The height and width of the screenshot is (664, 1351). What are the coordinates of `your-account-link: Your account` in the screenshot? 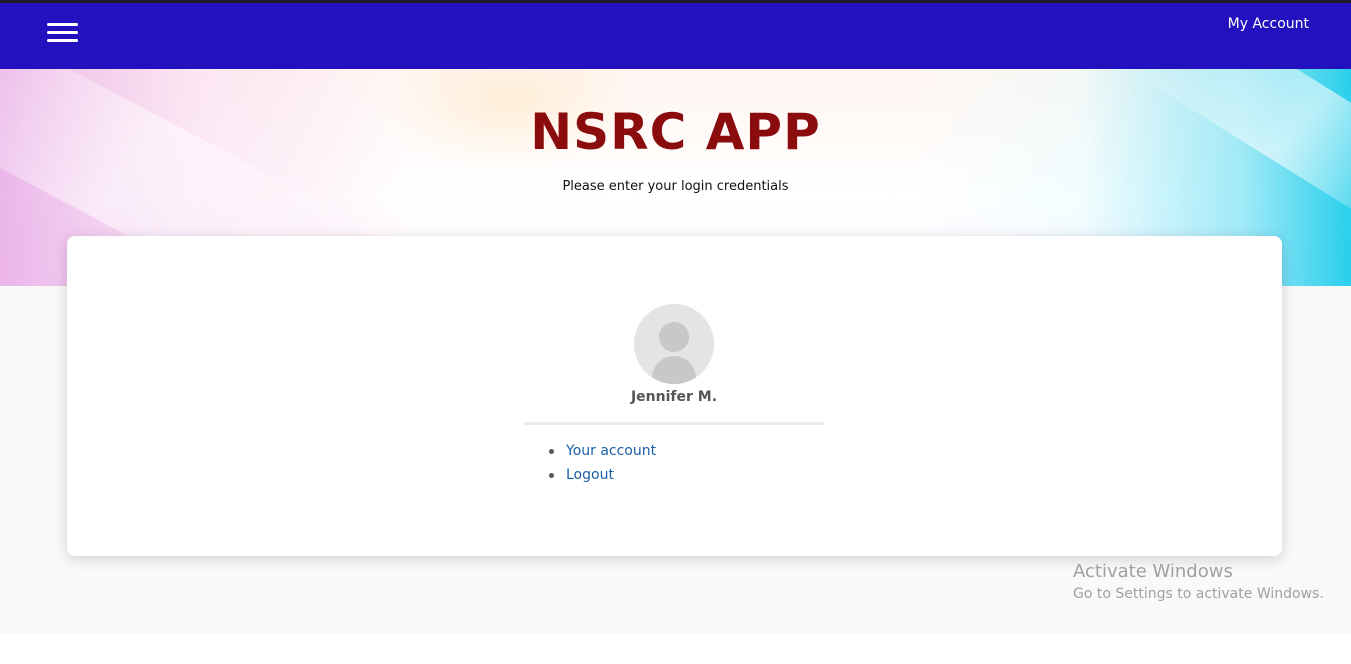 It's located at (611, 451).